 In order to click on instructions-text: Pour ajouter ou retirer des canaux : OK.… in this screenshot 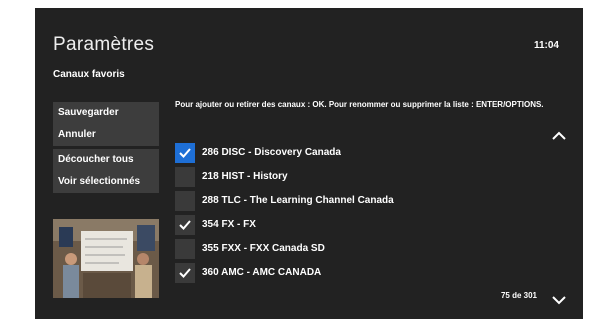, I will do `click(359, 104)`.